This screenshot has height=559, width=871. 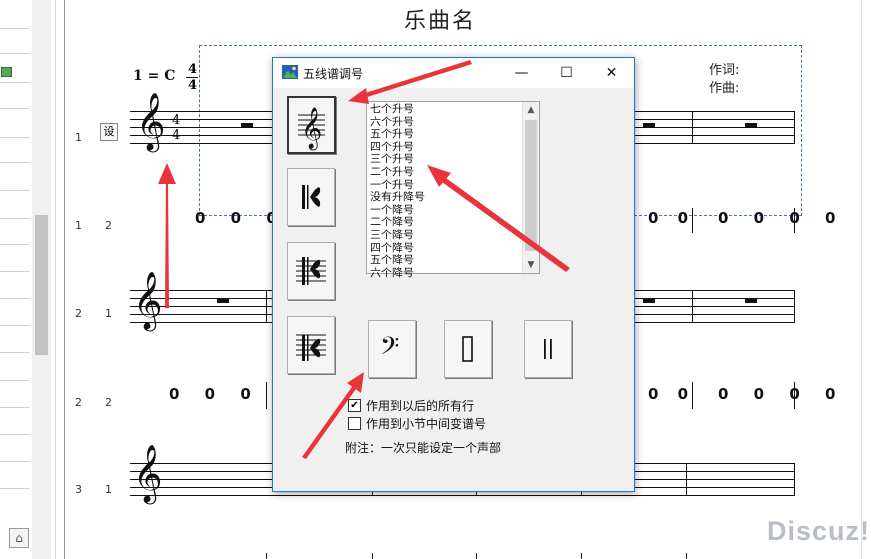 What do you see at coordinates (440, 19) in the screenshot?
I see `song-title: 乐曲名` at bounding box center [440, 19].